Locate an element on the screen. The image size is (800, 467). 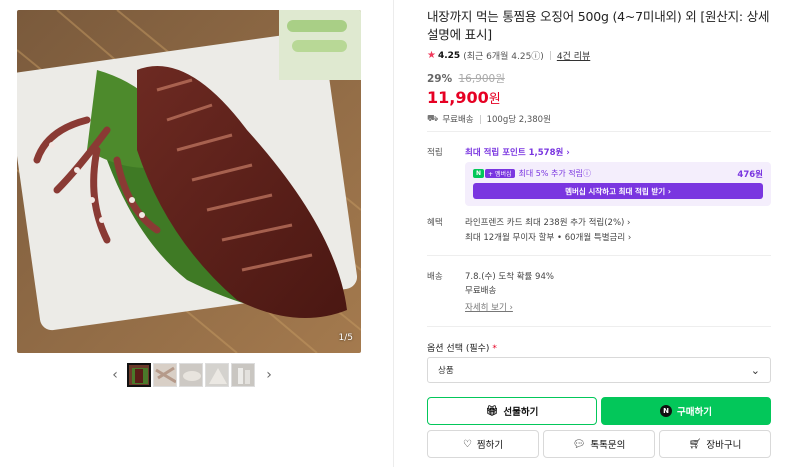
truck-icon: ⛟ is located at coordinates (433, 118).